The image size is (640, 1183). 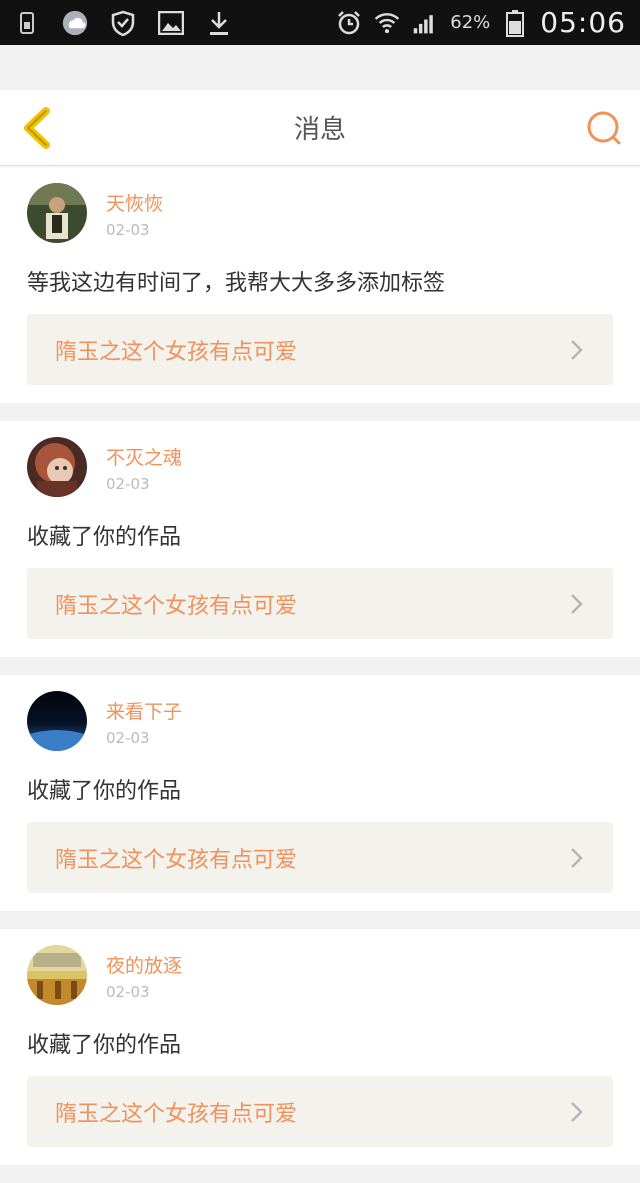 I want to click on search-button, so click(x=604, y=128).